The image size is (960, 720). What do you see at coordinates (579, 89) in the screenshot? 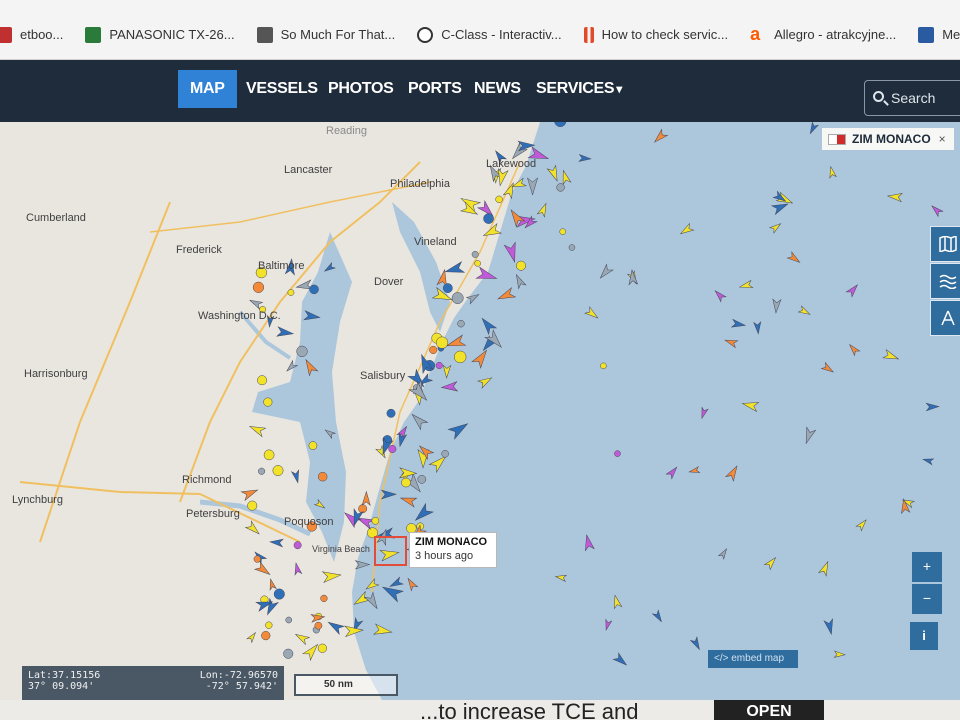
I see `nav-services: SERVICES ▾` at bounding box center [579, 89].